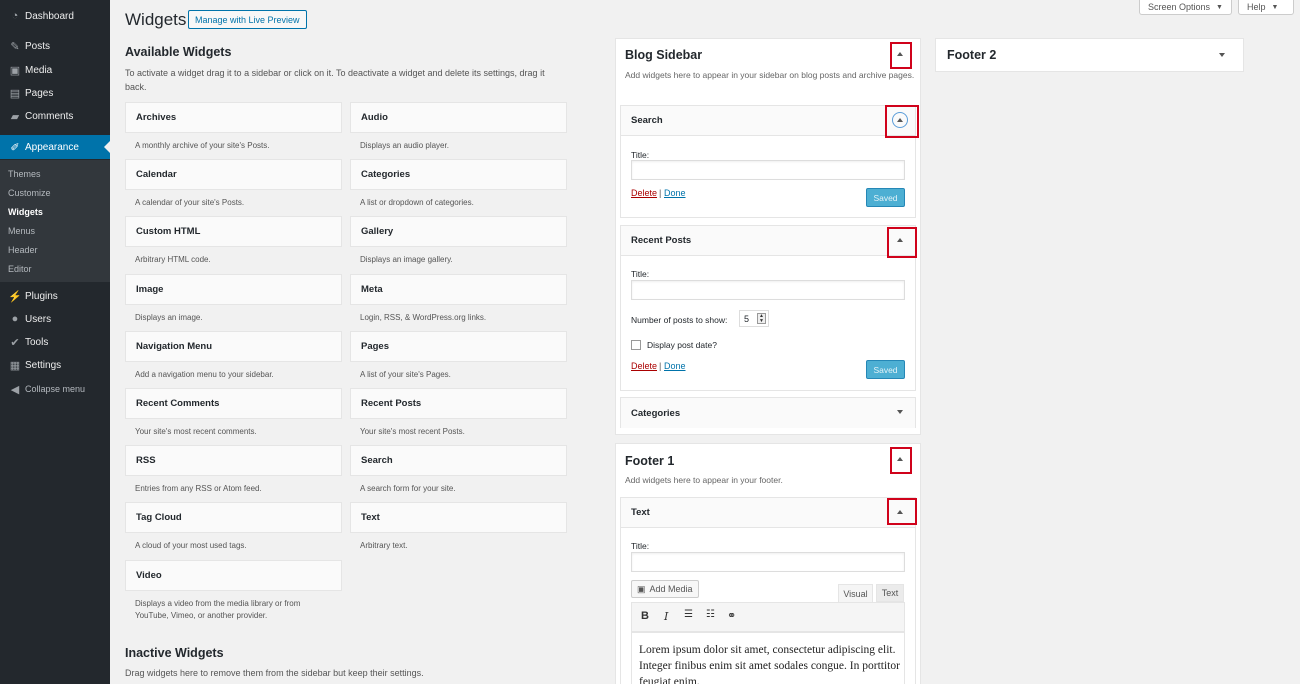 The height and width of the screenshot is (684, 1300). Describe the element at coordinates (649, 461) in the screenshot. I see `footer1-title: Footer 1` at that location.